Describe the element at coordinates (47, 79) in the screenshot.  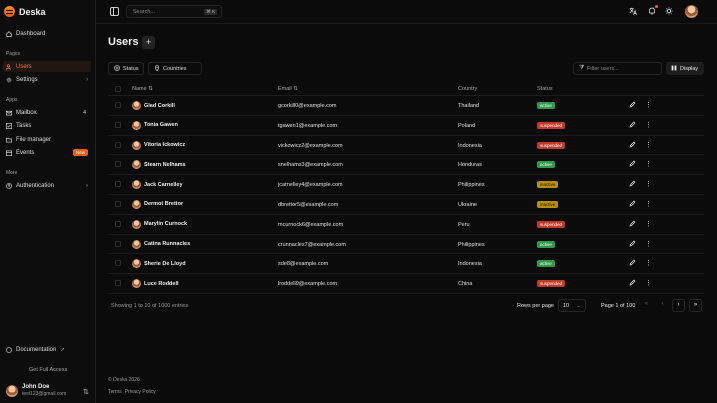
I see `sidebar-item-settings: Settings ›` at that location.